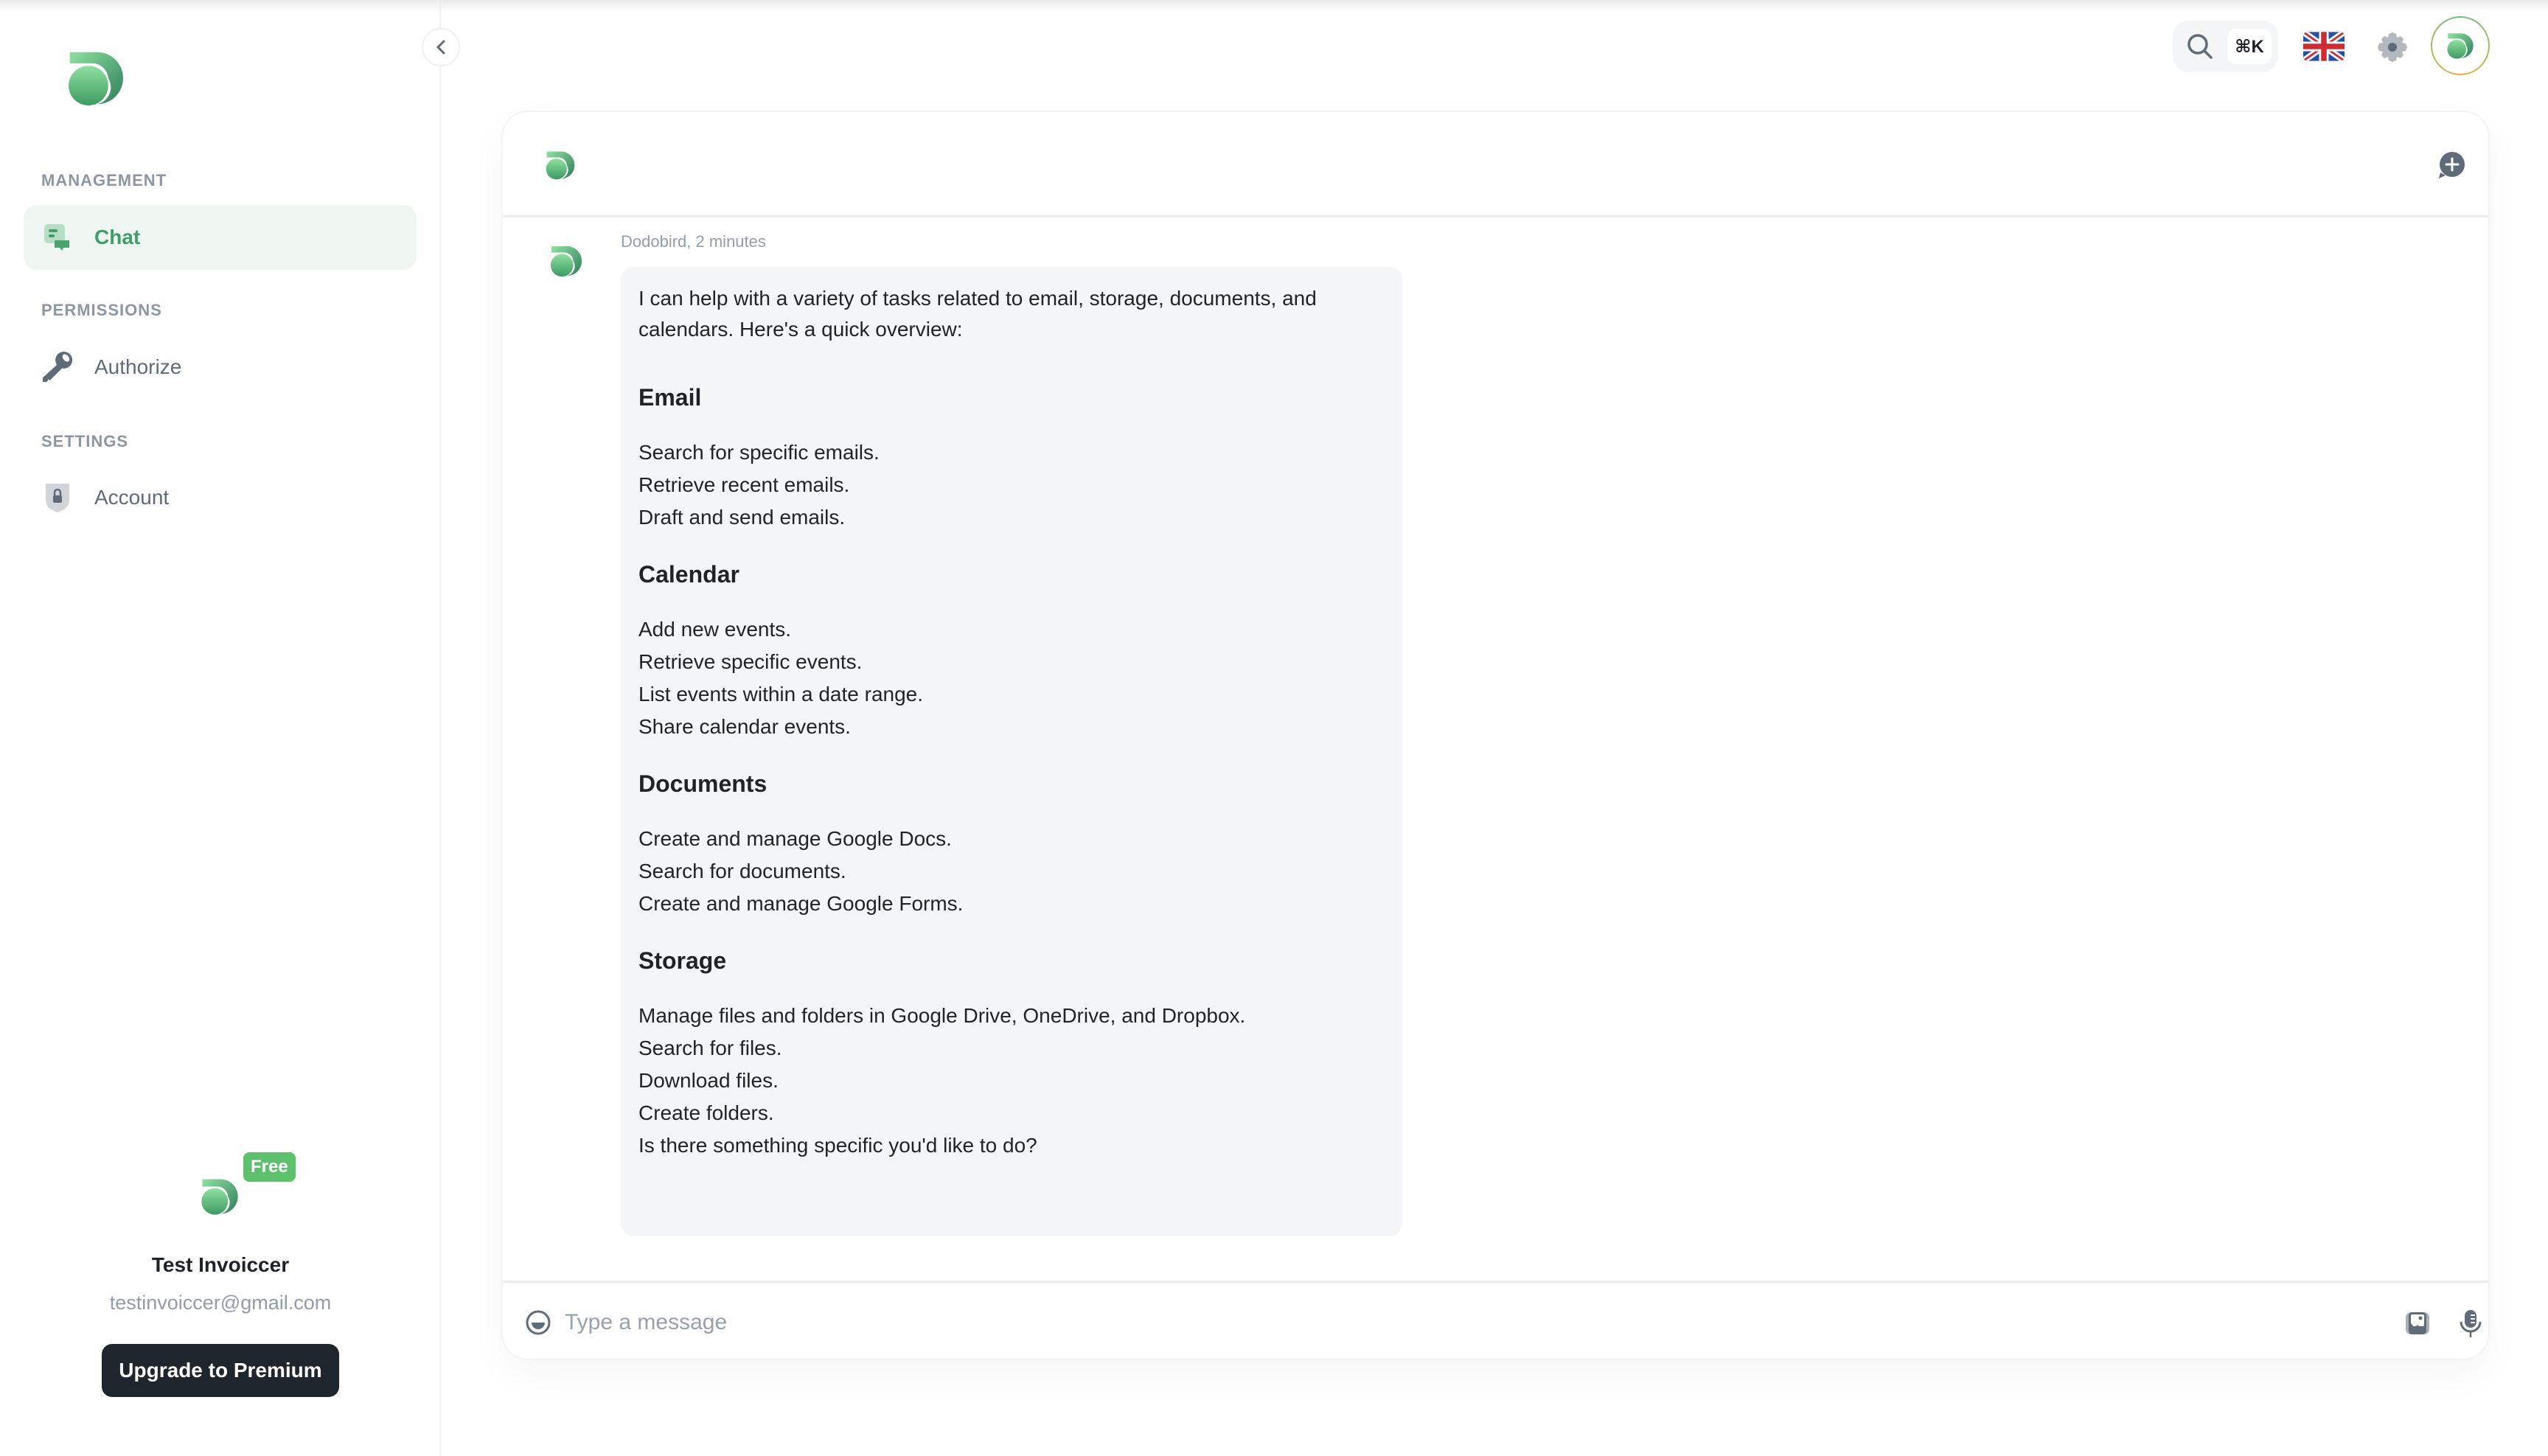  I want to click on voice-input-button, so click(2470, 1324).